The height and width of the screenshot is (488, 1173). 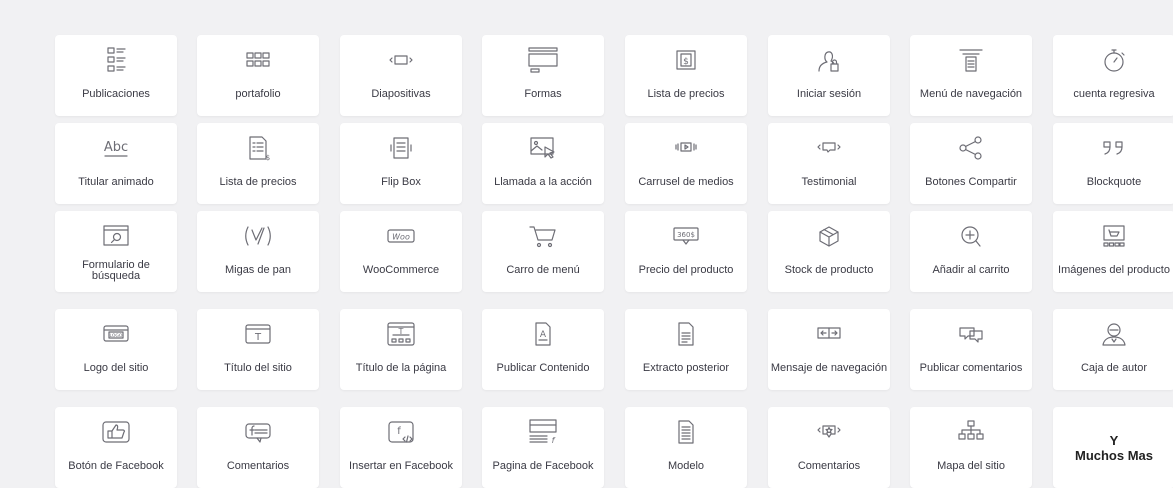 What do you see at coordinates (686, 368) in the screenshot?
I see `widget-label: Extracto posterior` at bounding box center [686, 368].